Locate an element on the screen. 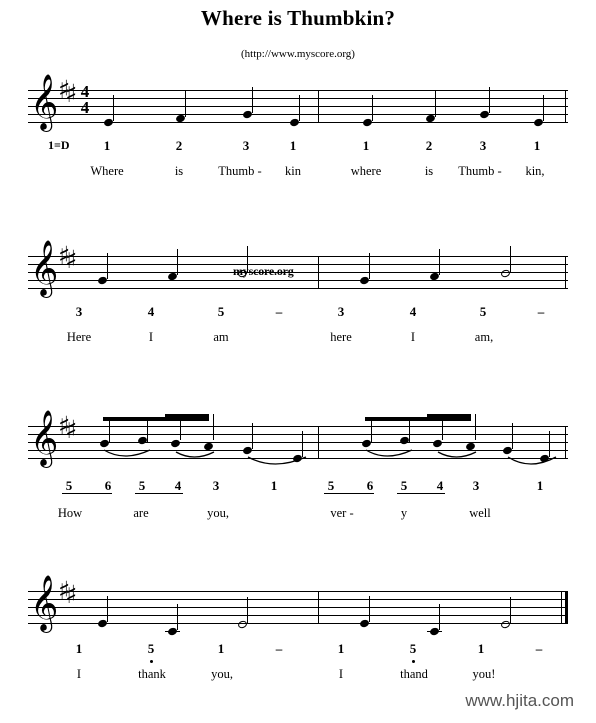  final-barline is located at coordinates (561, 607).